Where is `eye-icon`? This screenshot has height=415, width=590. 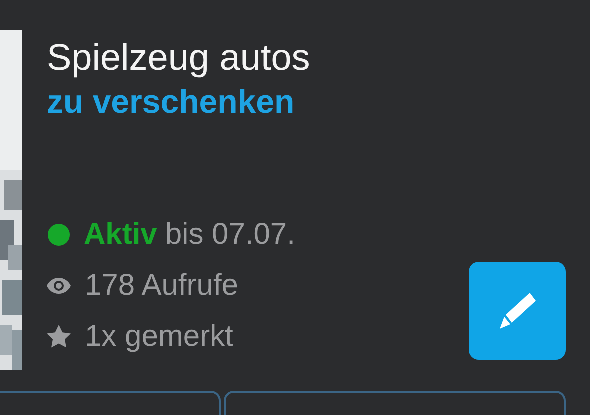 eye-icon is located at coordinates (59, 286).